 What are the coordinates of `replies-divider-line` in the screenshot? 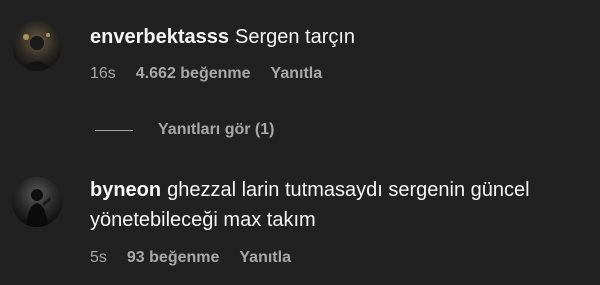 It's located at (114, 130).